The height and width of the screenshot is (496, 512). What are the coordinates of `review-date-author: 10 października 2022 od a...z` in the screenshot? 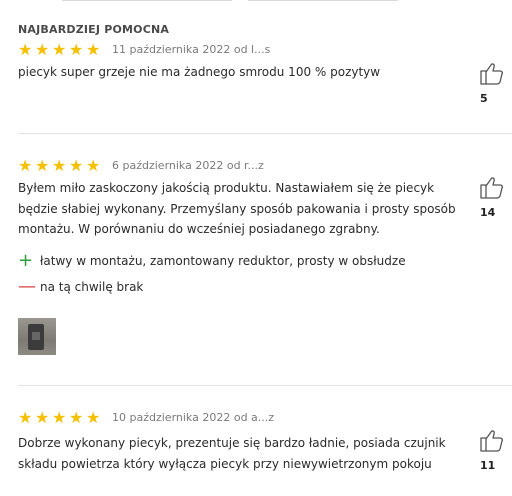 It's located at (193, 417).